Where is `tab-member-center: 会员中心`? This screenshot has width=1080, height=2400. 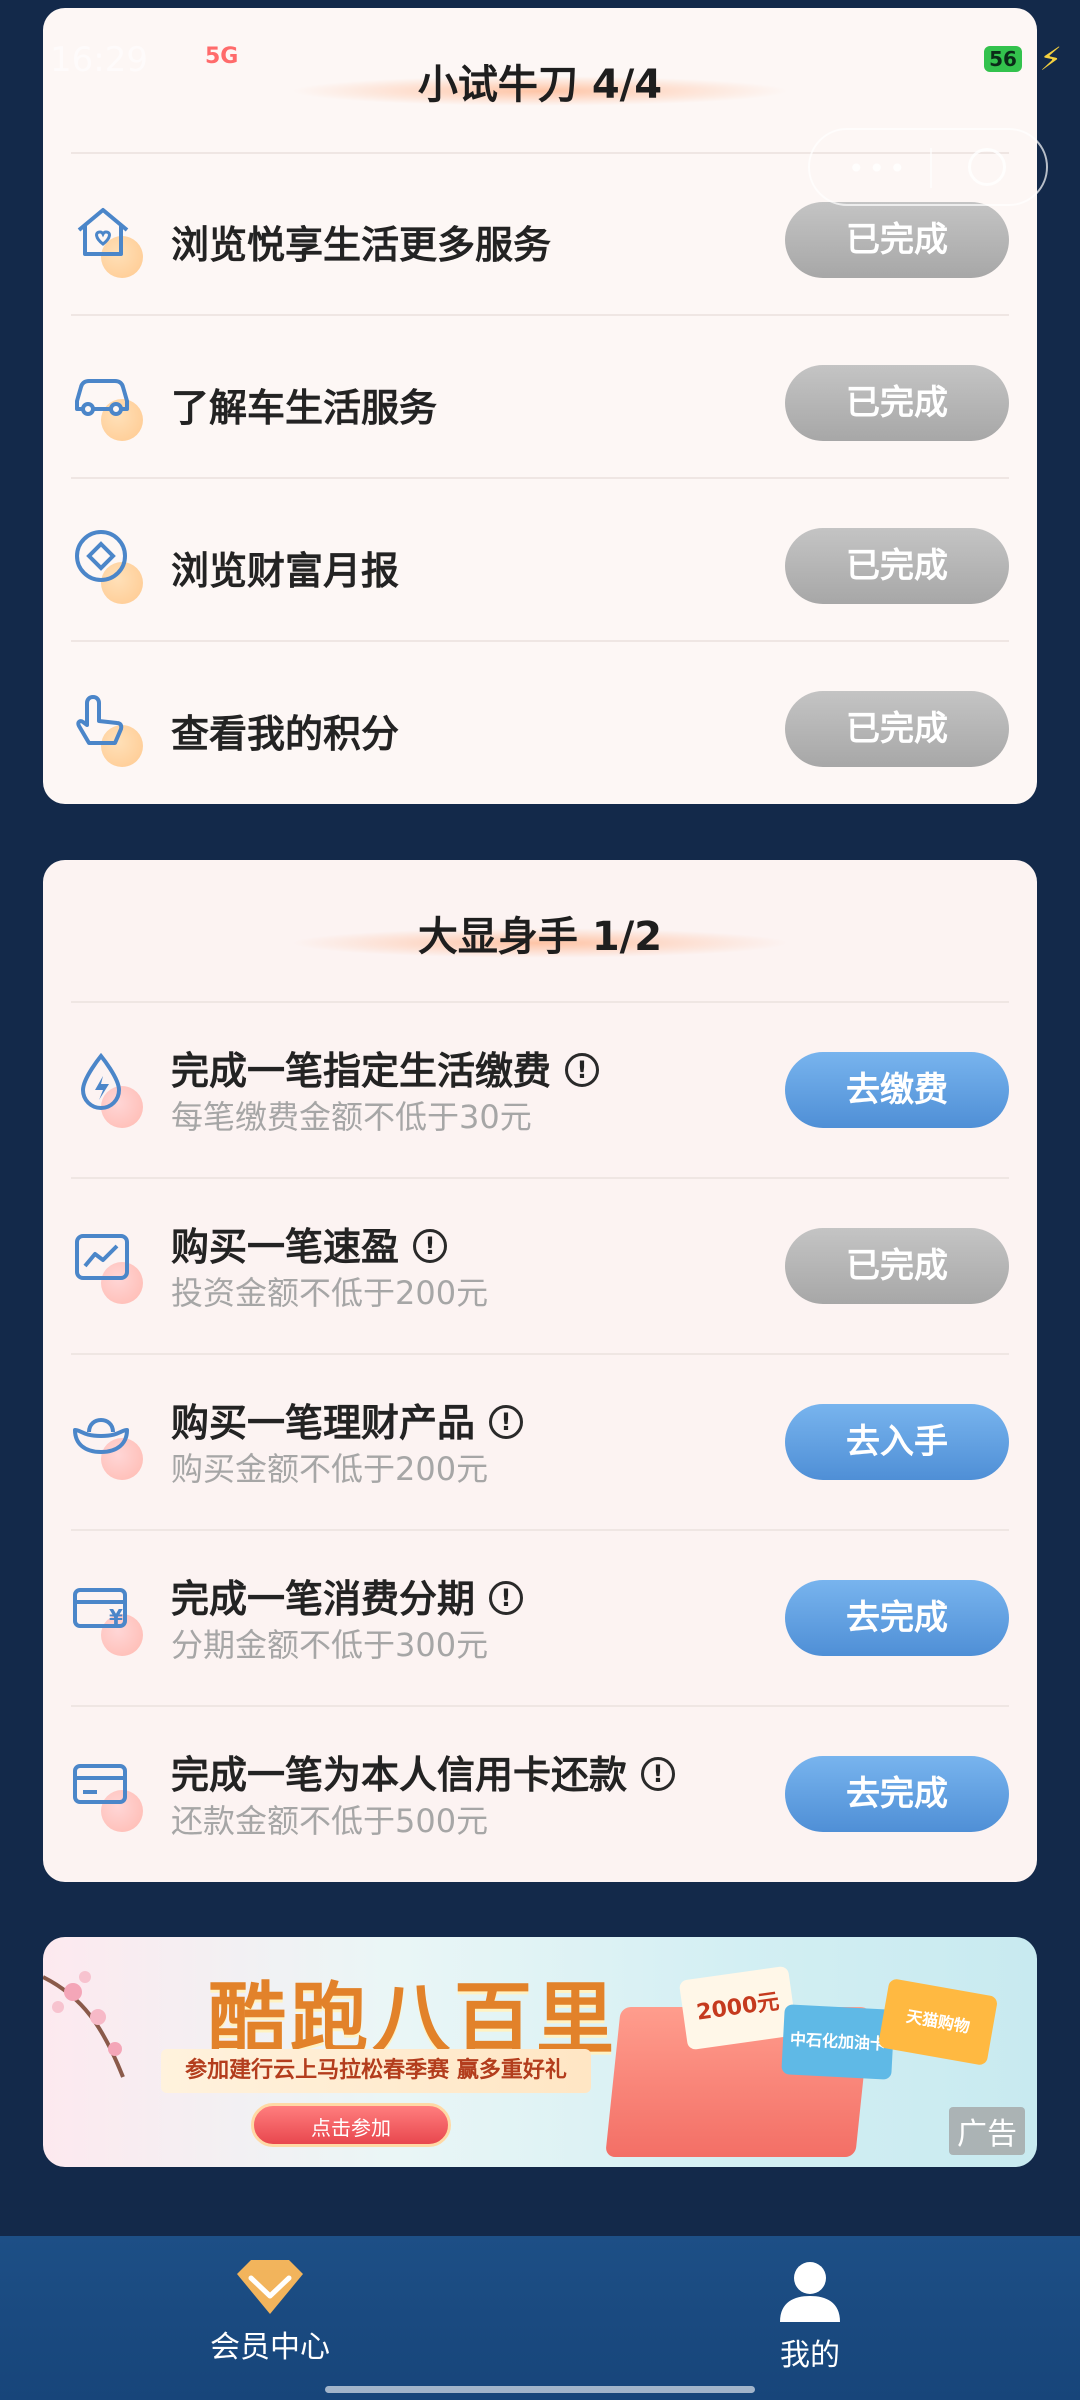
tab-member-center: 会员中心 is located at coordinates (270, 2311).